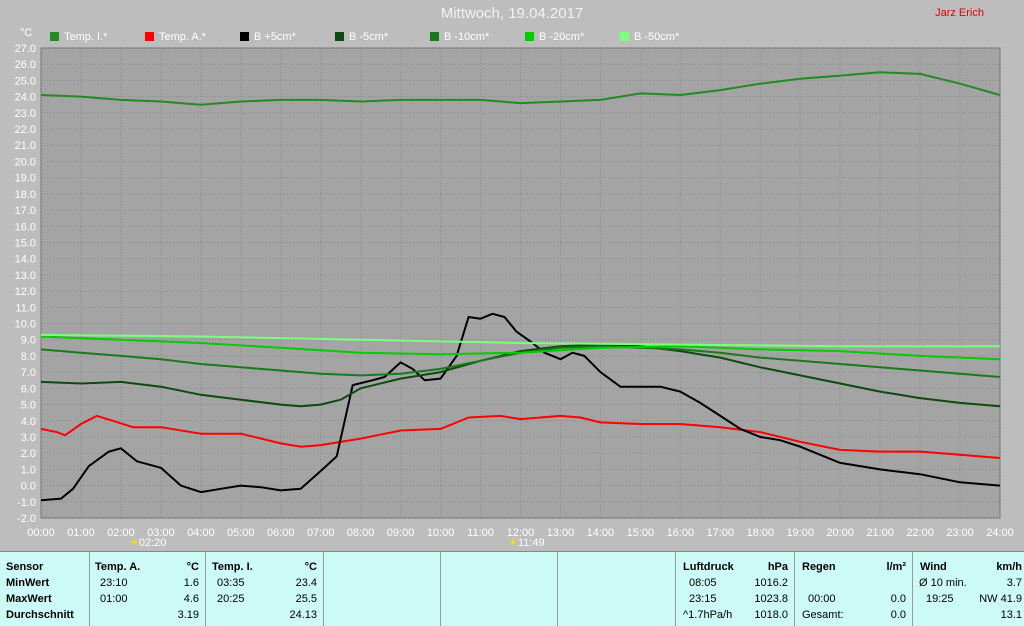  I want to click on x-tick-label: 08:00, so click(361, 533).